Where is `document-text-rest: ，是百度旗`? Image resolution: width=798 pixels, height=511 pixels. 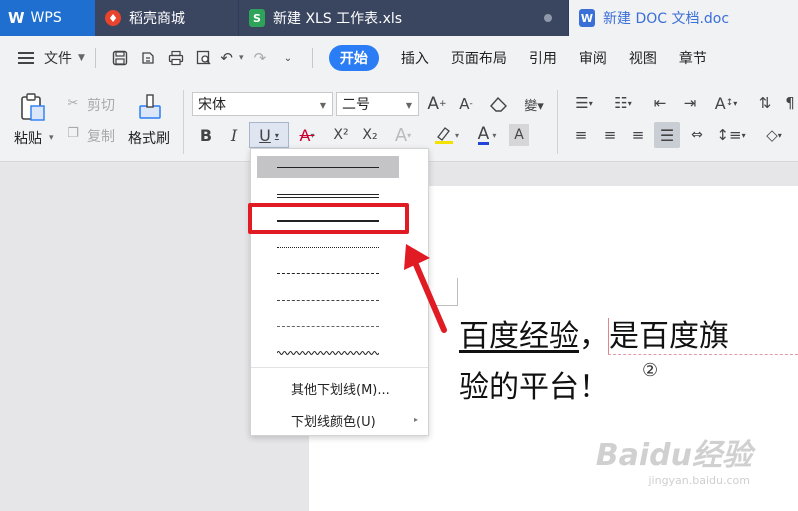 document-text-rest: ，是百度旗 is located at coordinates (654, 336).